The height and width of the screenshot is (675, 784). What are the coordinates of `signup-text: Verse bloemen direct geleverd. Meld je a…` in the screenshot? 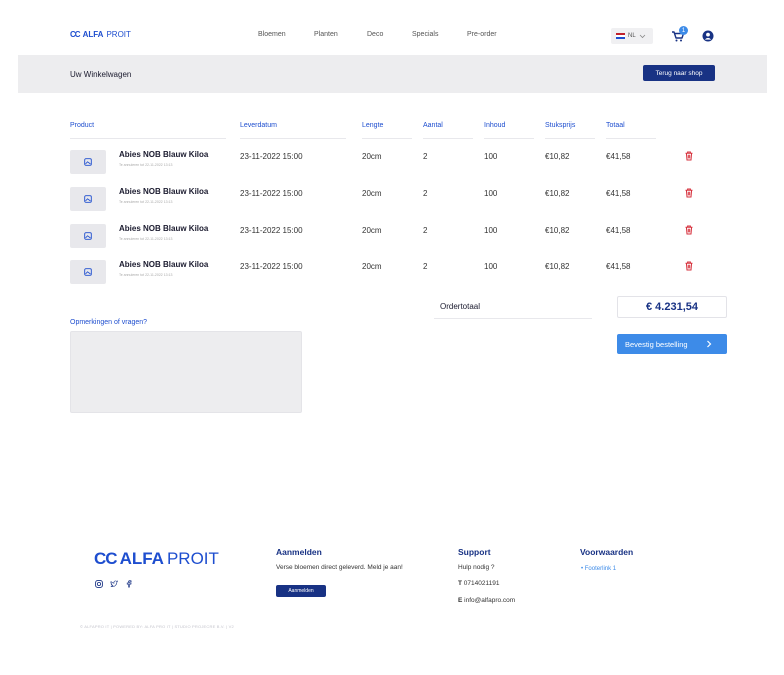 It's located at (339, 567).